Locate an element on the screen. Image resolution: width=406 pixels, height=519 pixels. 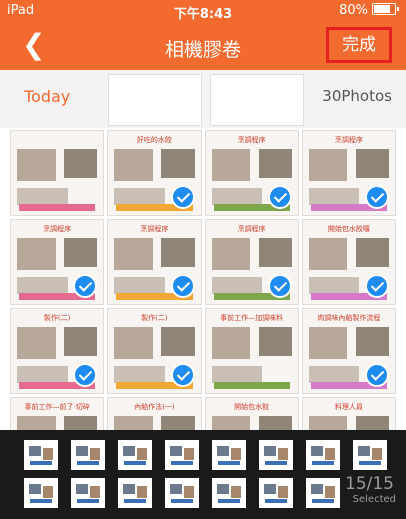
photo-thumbnail: 好吃的水餃 is located at coordinates (154, 173).